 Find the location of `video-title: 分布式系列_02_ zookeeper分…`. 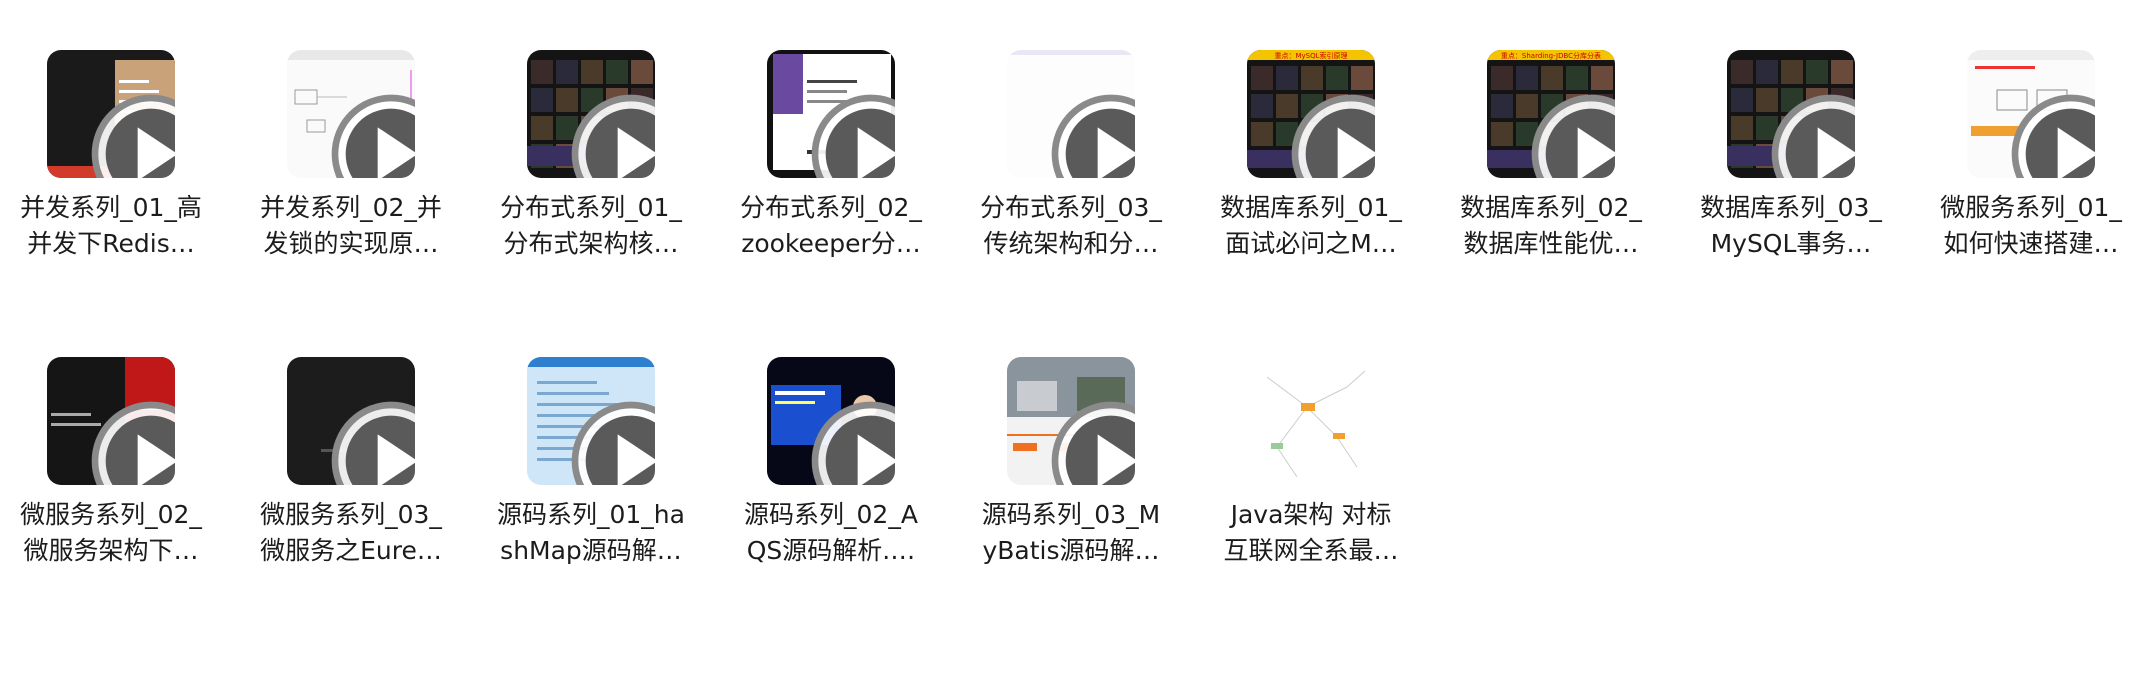

video-title: 分布式系列_02_ zookeeper分… is located at coordinates (831, 226).